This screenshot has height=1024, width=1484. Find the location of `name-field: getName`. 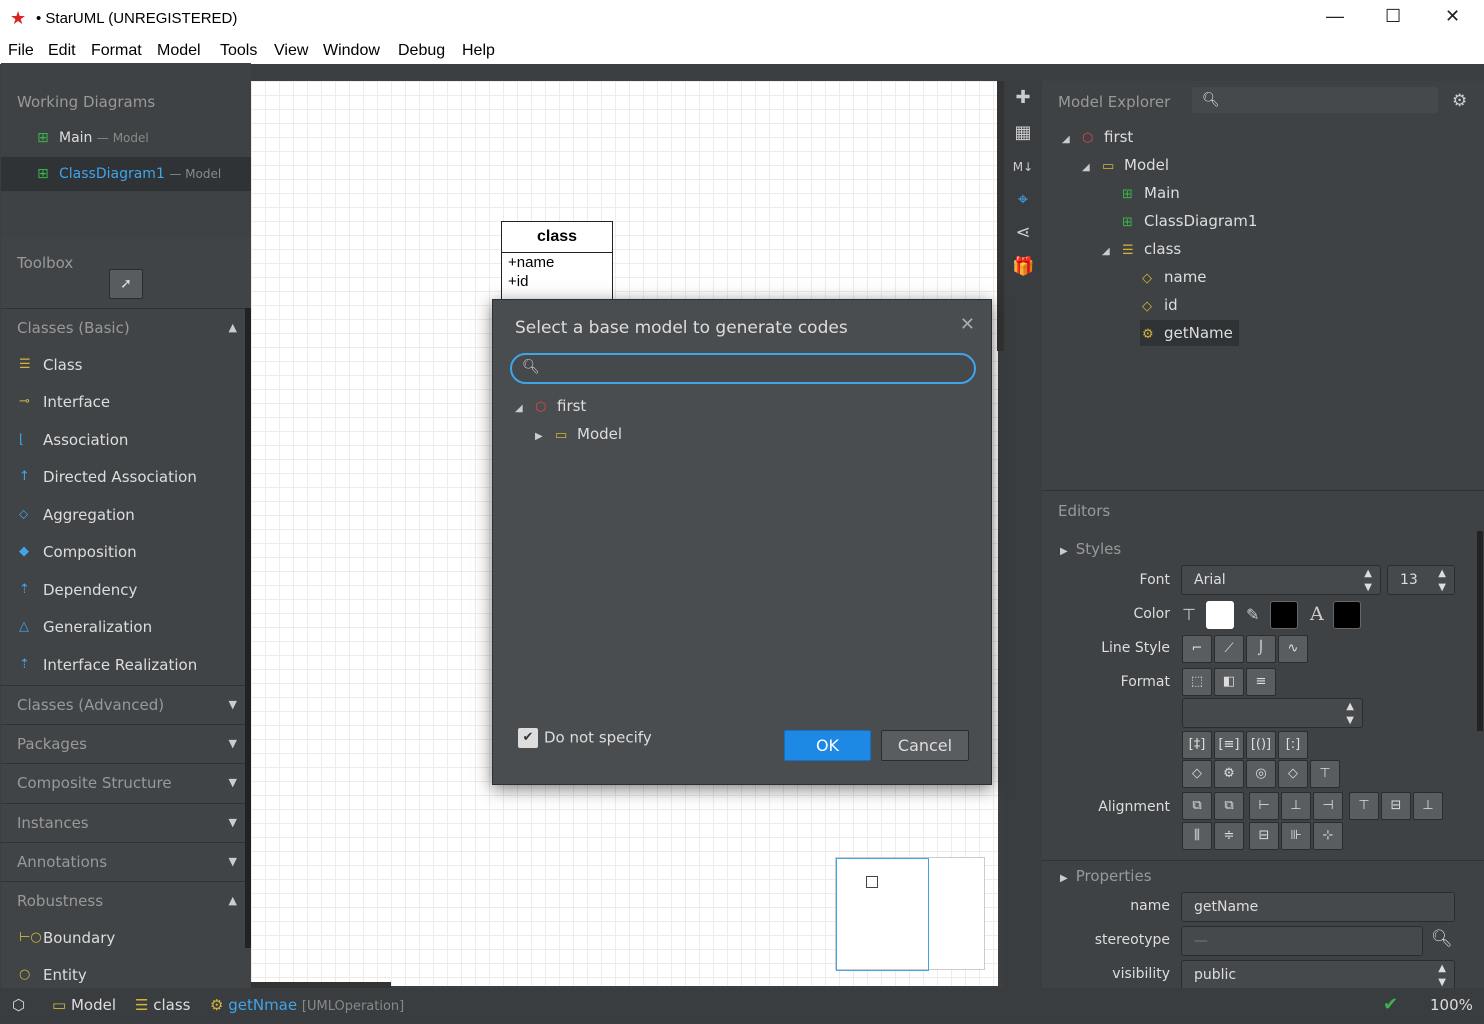

name-field: getName is located at coordinates (1318, 907).